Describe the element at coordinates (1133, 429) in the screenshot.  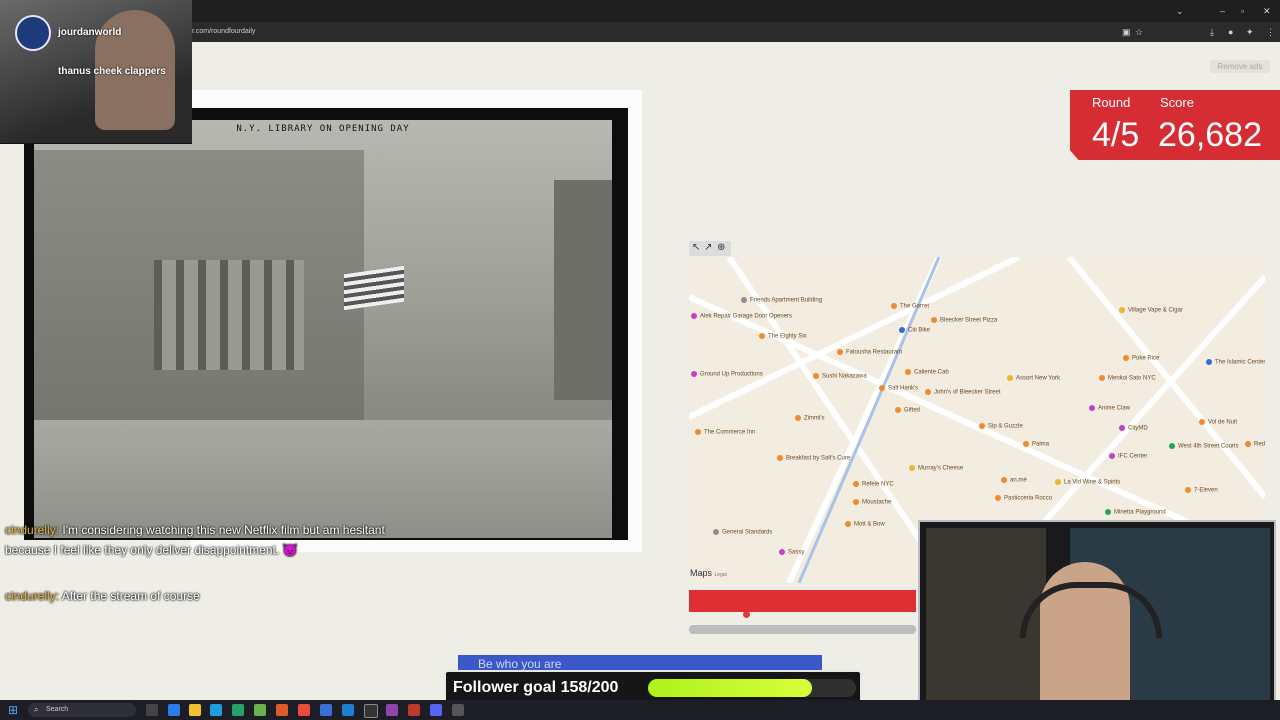
I see `map-poi: CityMD` at that location.